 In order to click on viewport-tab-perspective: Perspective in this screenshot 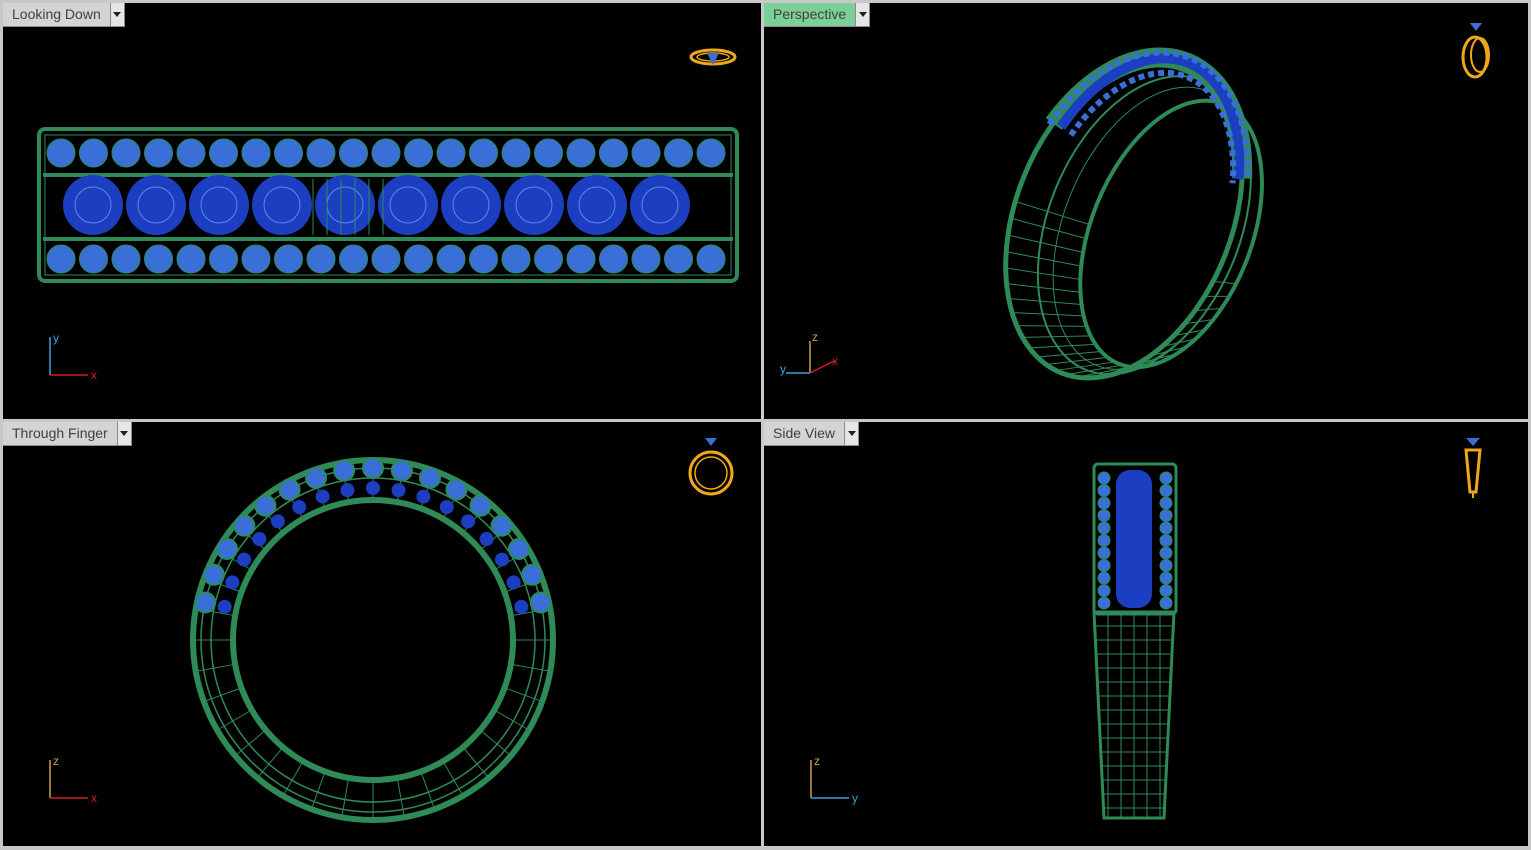, I will do `click(817, 15)`.